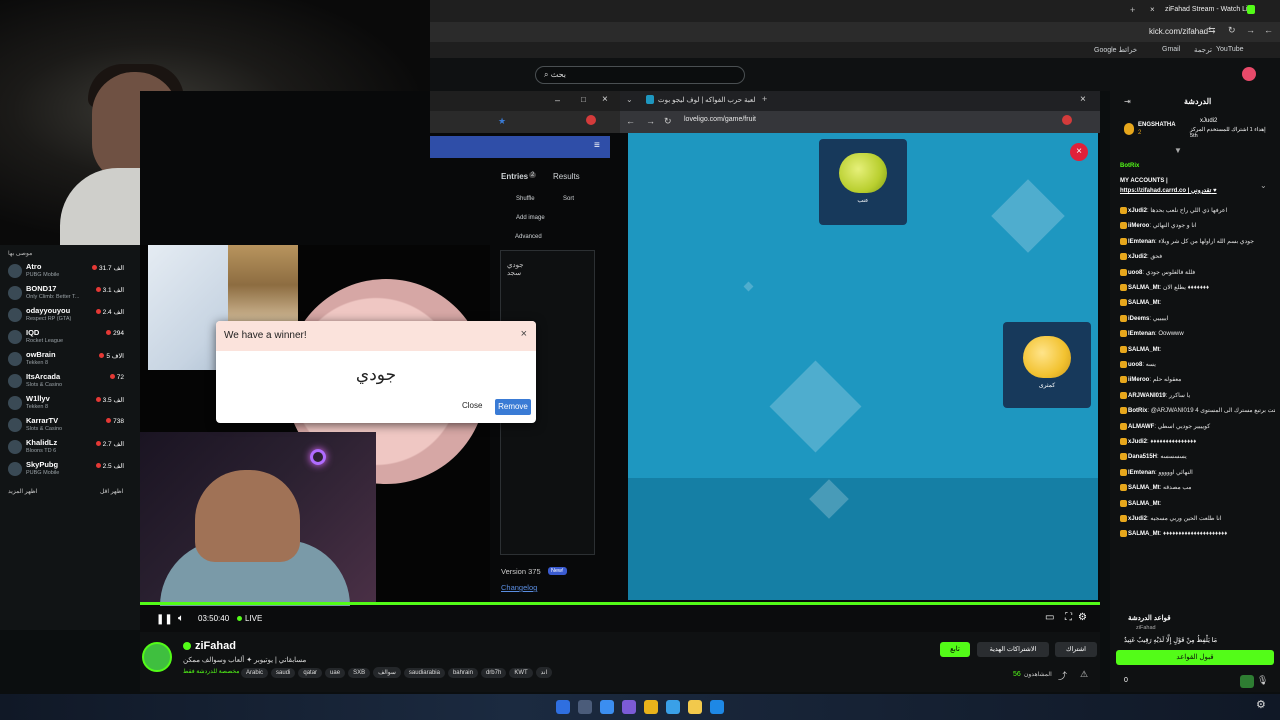  I want to click on subscribe-button: اشتراك, so click(1076, 649).